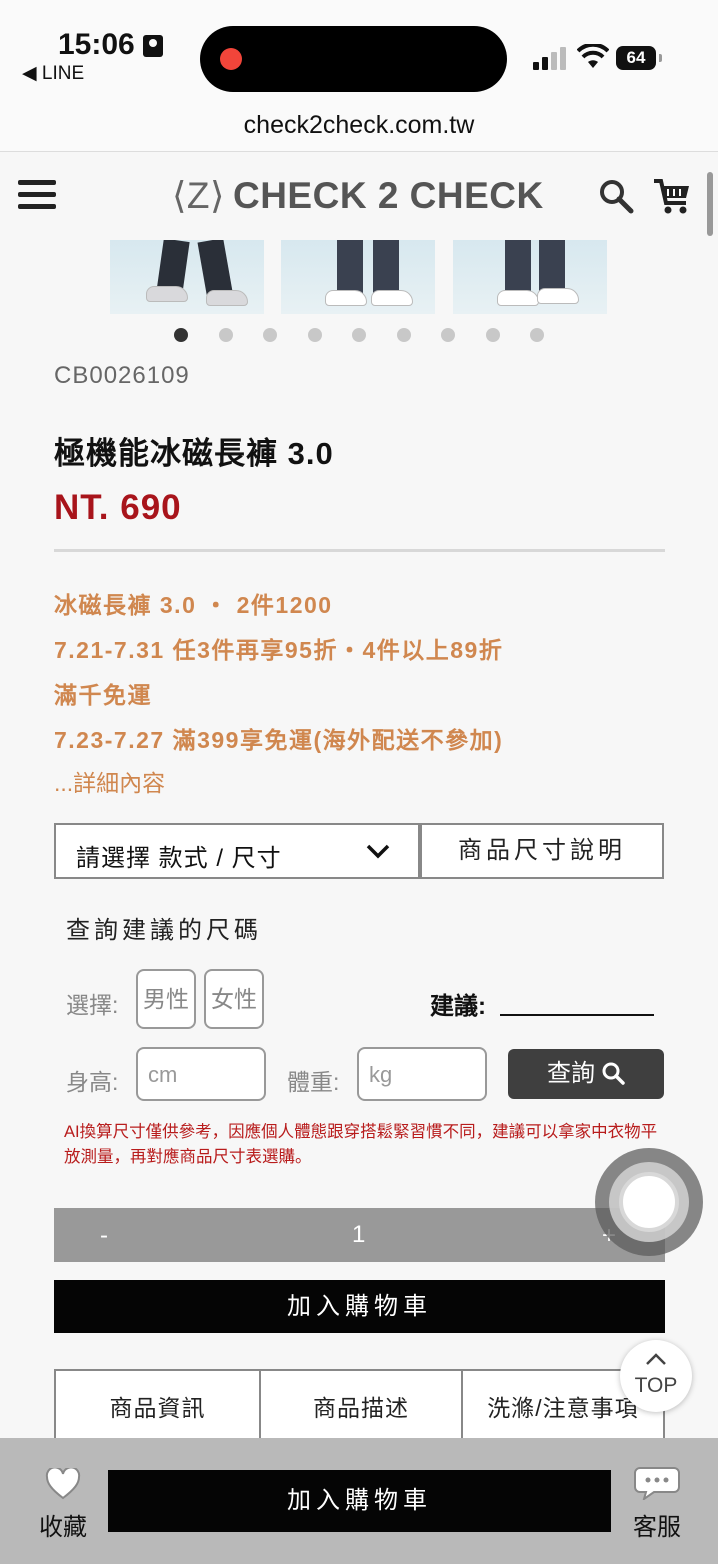  I want to click on chevron-down-icon, so click(378, 851).